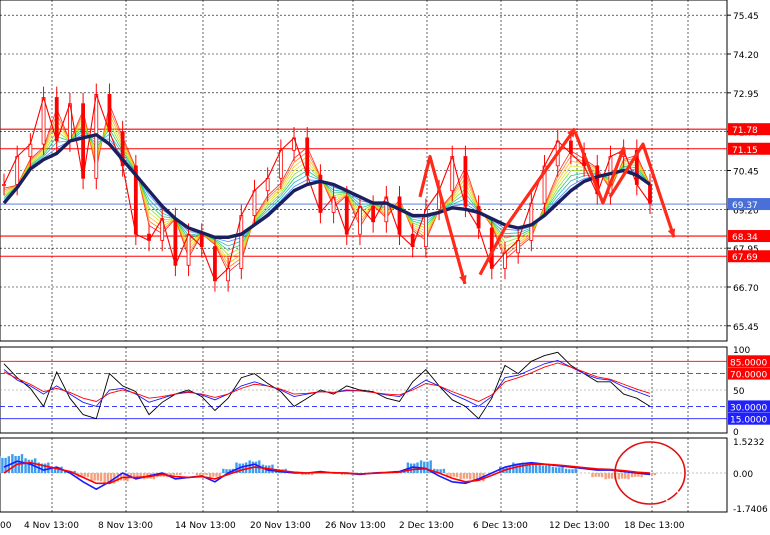 The width and height of the screenshot is (770, 535). What do you see at coordinates (746, 95) in the screenshot?
I see `y-tick-label: 72.95` at bounding box center [746, 95].